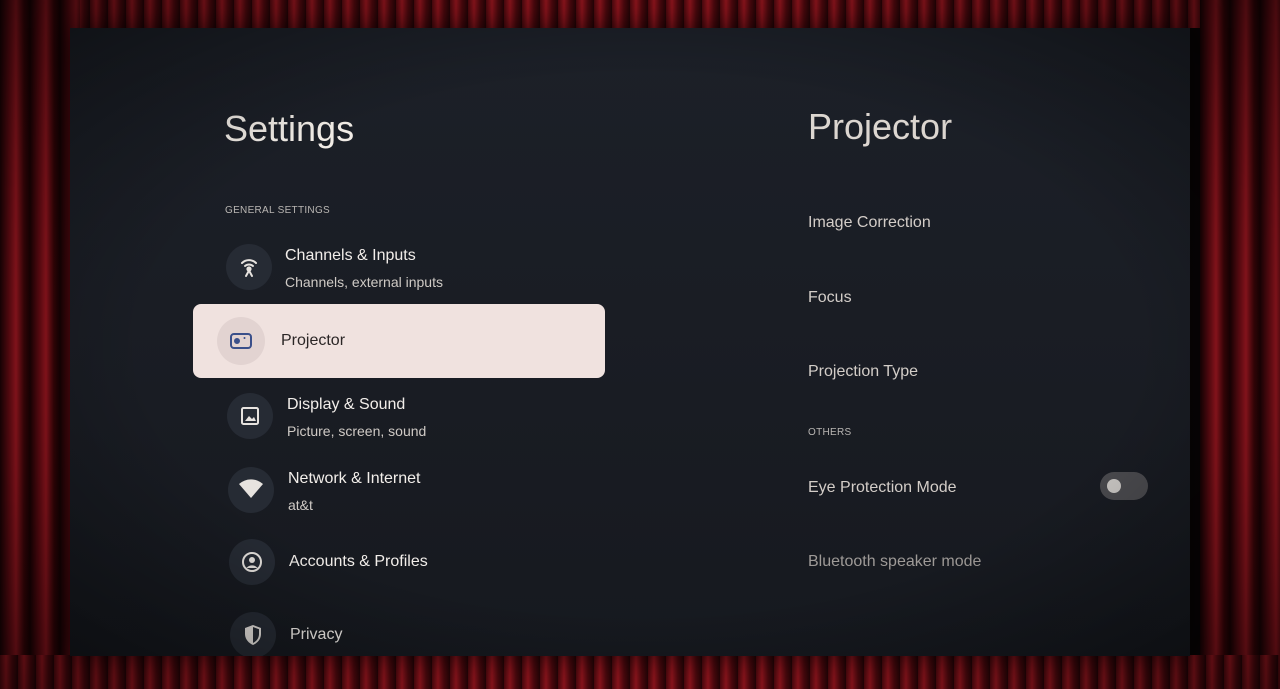 Image resolution: width=1280 pixels, height=689 pixels. What do you see at coordinates (830, 432) in the screenshot?
I see `section-label-others: OTHERS` at bounding box center [830, 432].